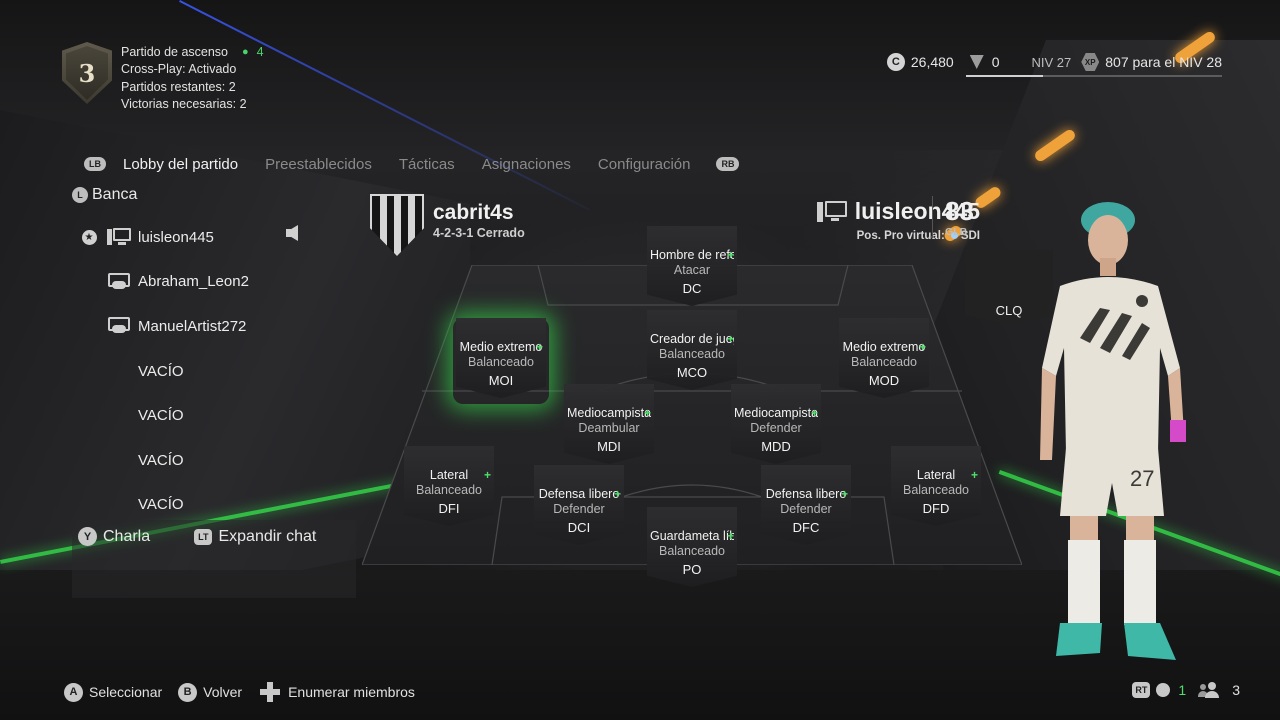 The height and width of the screenshot is (720, 1280). Describe the element at coordinates (479, 233) in the screenshot. I see `team-formation: 4-2-3-1 Cerrado` at that location.